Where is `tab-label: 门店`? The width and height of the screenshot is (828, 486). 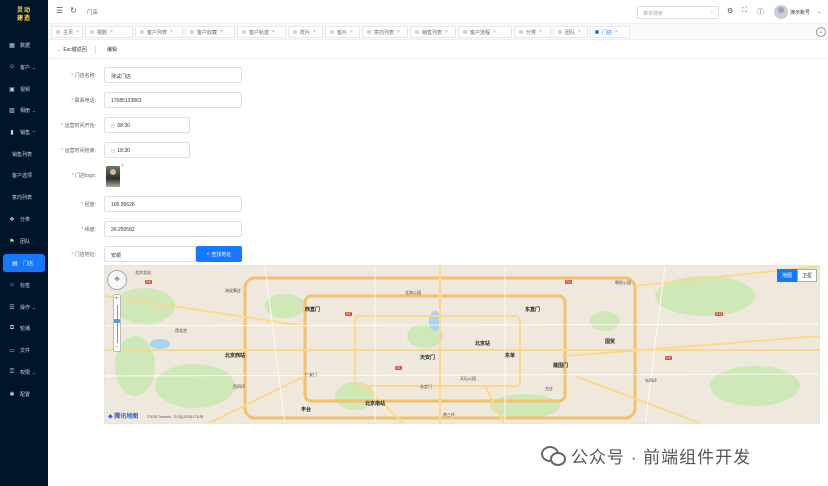 tab-label: 门店 is located at coordinates (607, 32).